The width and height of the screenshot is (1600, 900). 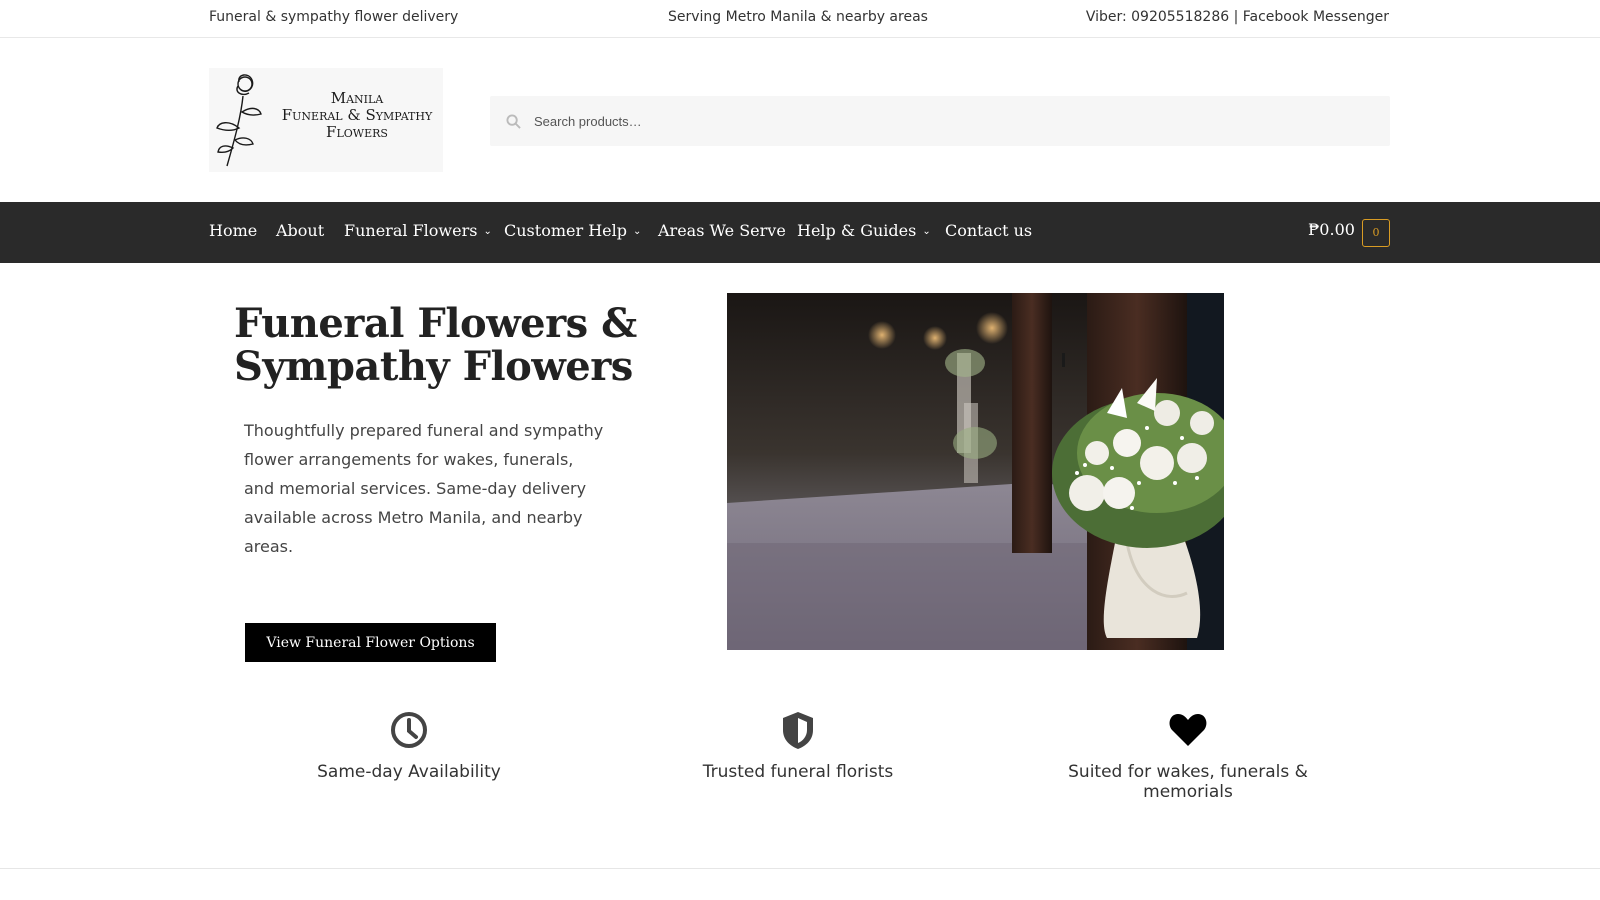 I want to click on nav-home-label: Home, so click(x=233, y=230).